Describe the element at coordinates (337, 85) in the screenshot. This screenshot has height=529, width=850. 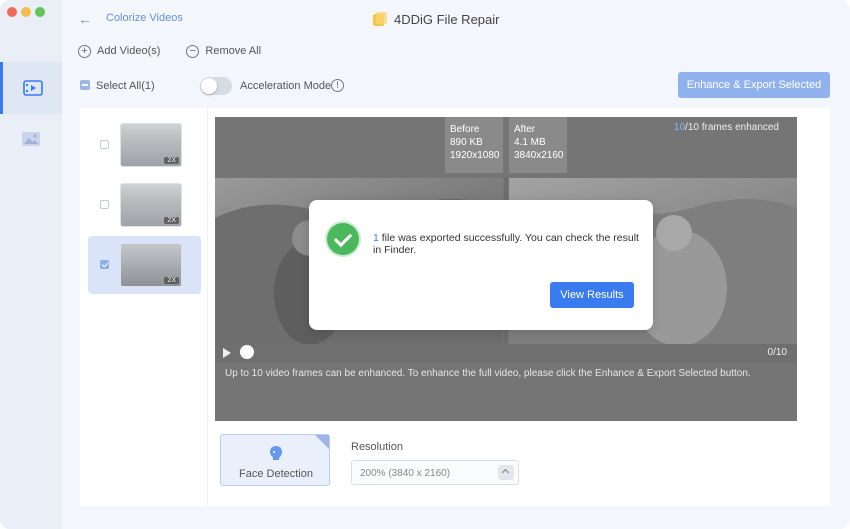
I see `info-icon: !` at that location.